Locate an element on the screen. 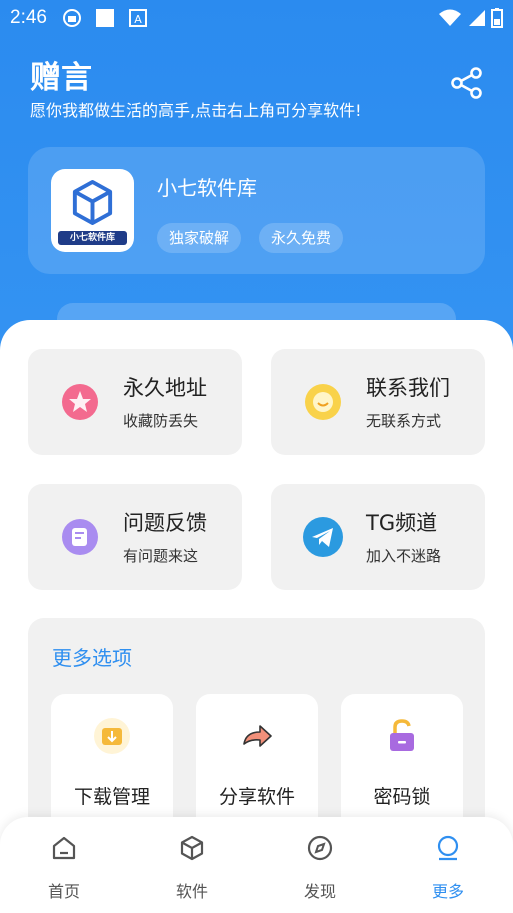 The image size is (513, 913). wifi-icon is located at coordinates (450, 17).